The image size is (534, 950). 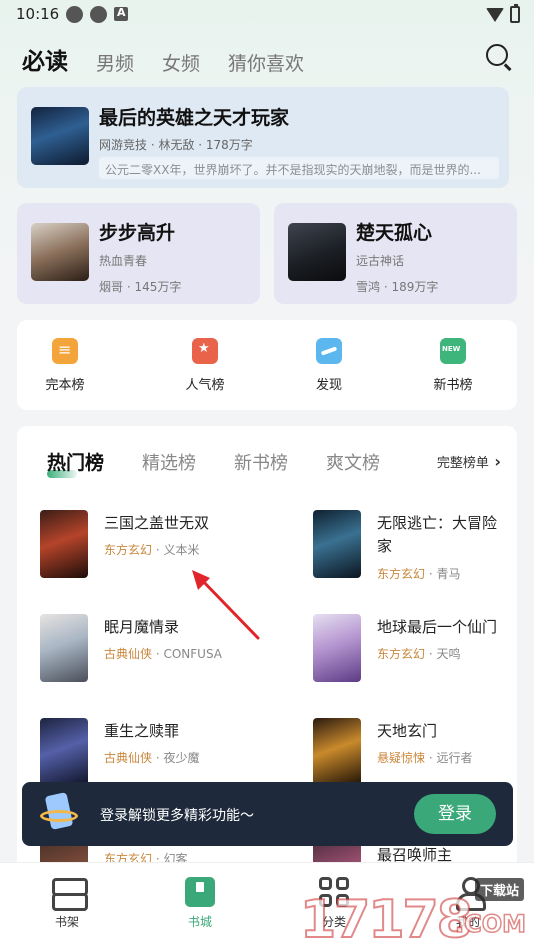 What do you see at coordinates (157, 523) in the screenshot?
I see `book-title: 三国之盖世无双` at bounding box center [157, 523].